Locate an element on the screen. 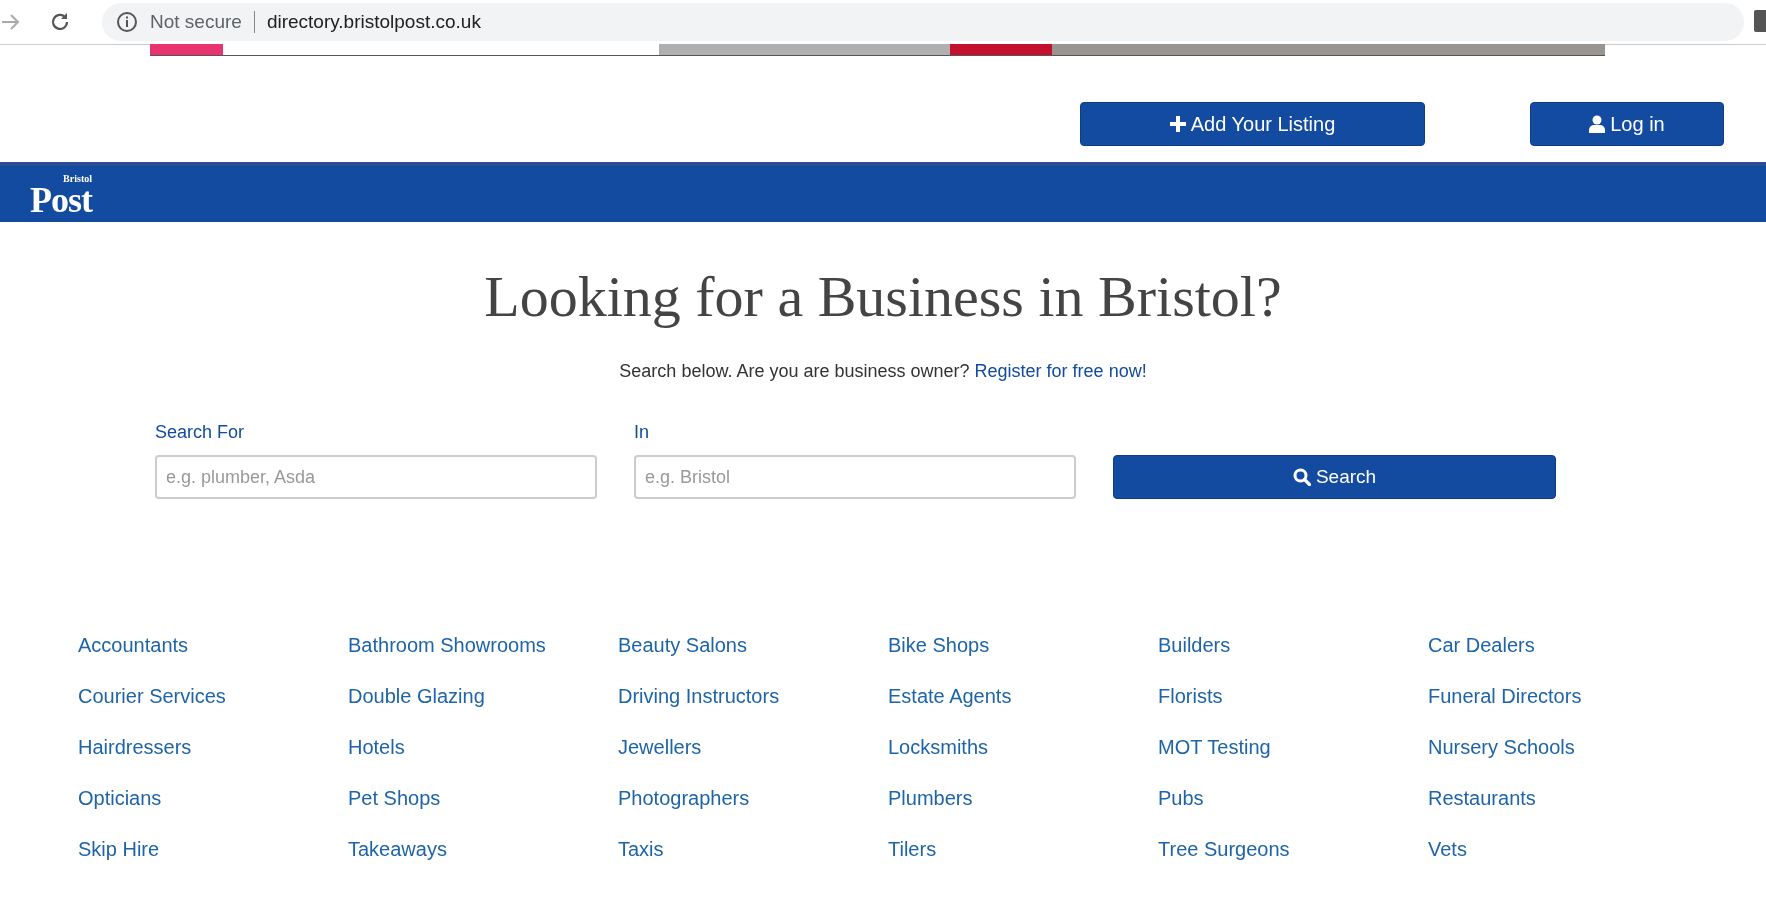 The height and width of the screenshot is (899, 1766). search-icon is located at coordinates (1301, 477).